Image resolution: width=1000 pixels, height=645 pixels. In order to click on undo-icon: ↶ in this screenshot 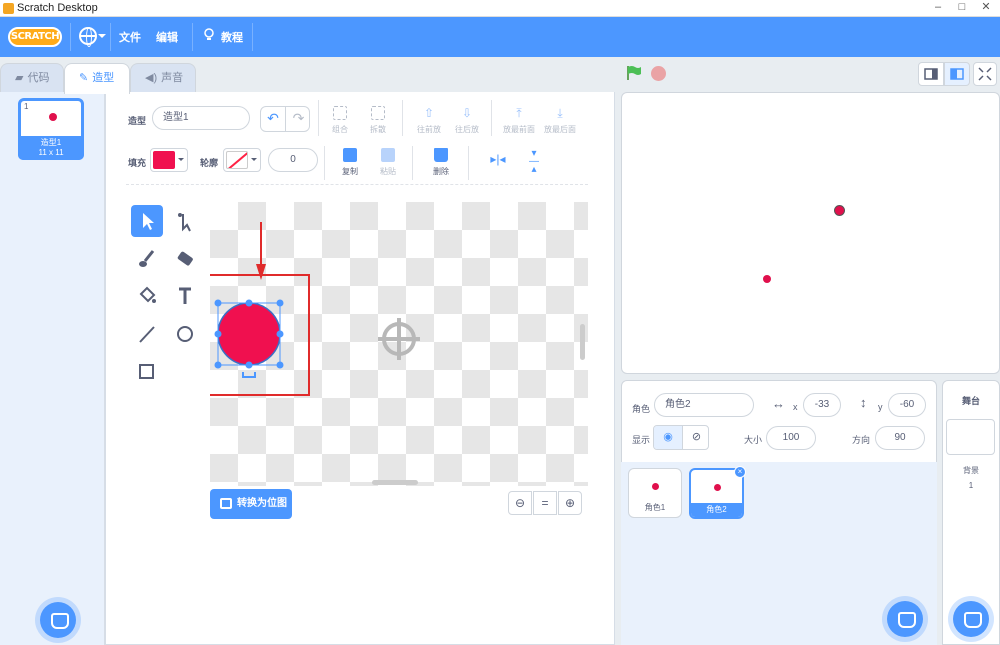, I will do `click(273, 119)`.